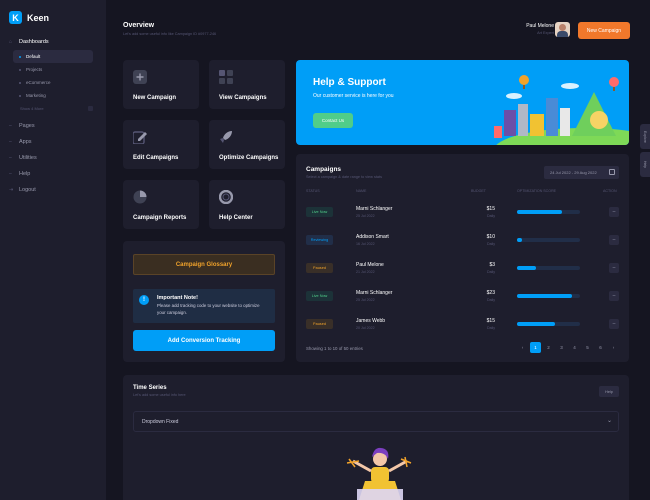 Image resolution: width=650 pixels, height=500 pixels. I want to click on page-button: 6, so click(600, 347).